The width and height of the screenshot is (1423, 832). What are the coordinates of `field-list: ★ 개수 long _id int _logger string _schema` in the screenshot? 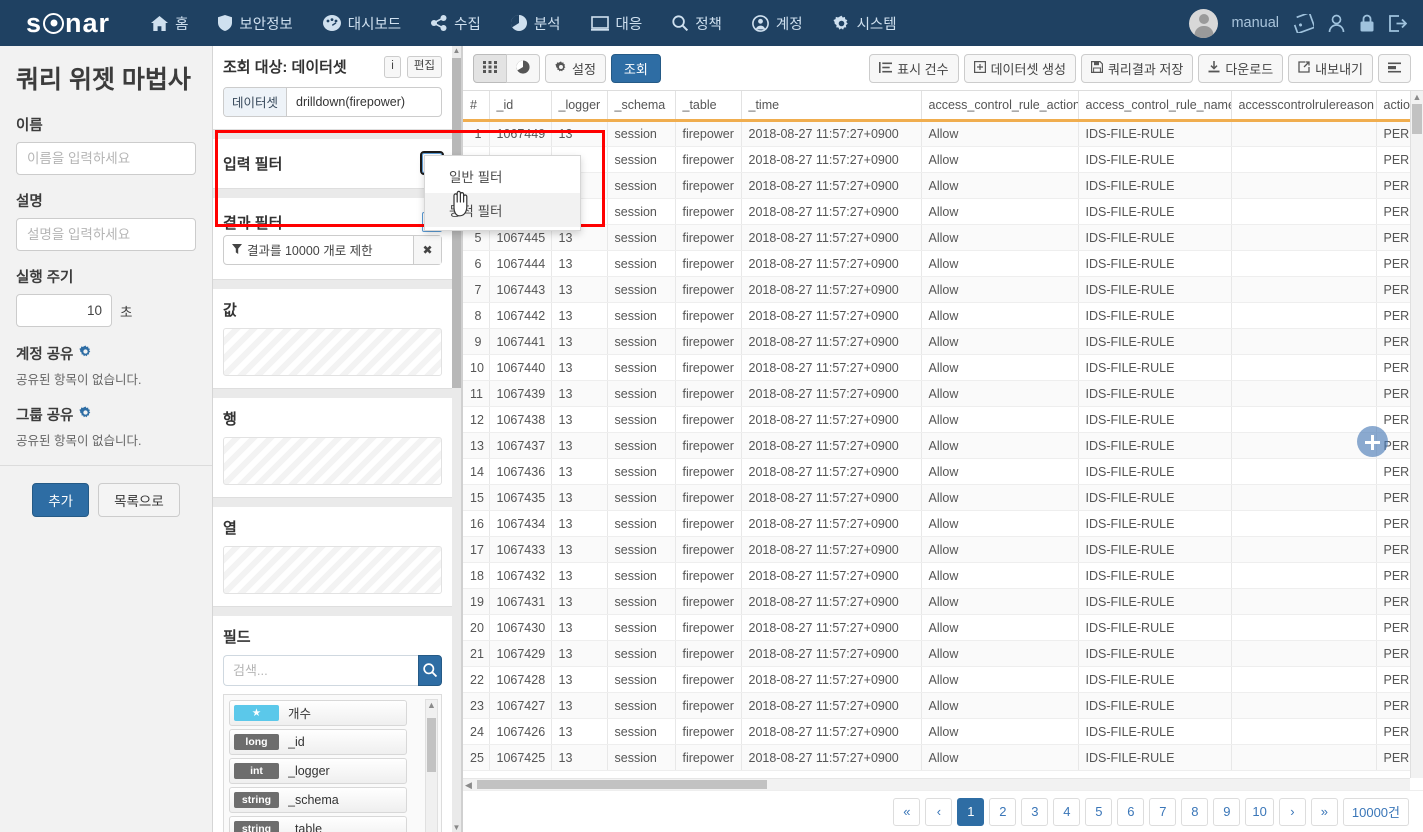 It's located at (332, 762).